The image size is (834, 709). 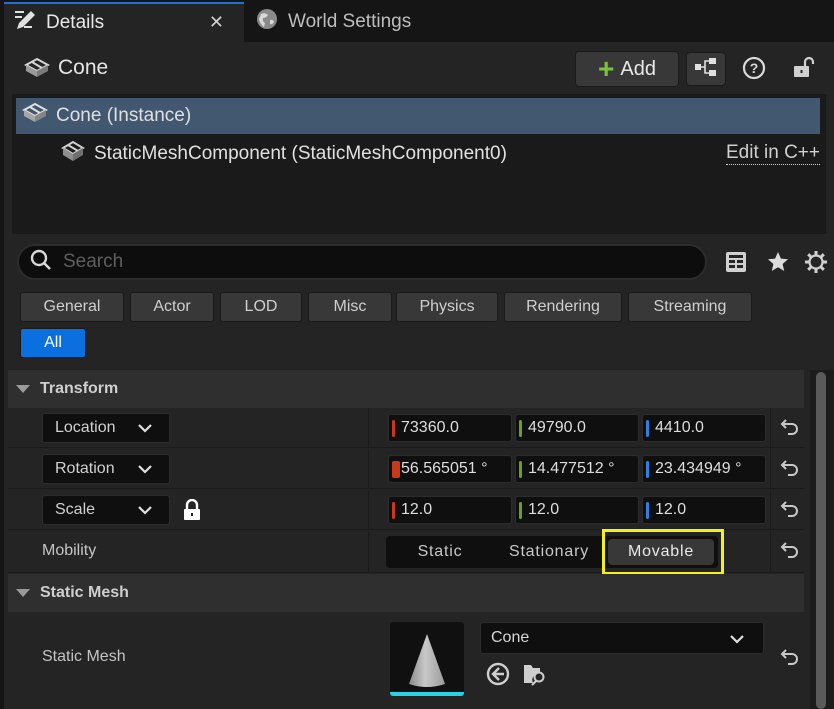 I want to click on tab-bar: Details ✕ World Settings, so click(x=417, y=21).